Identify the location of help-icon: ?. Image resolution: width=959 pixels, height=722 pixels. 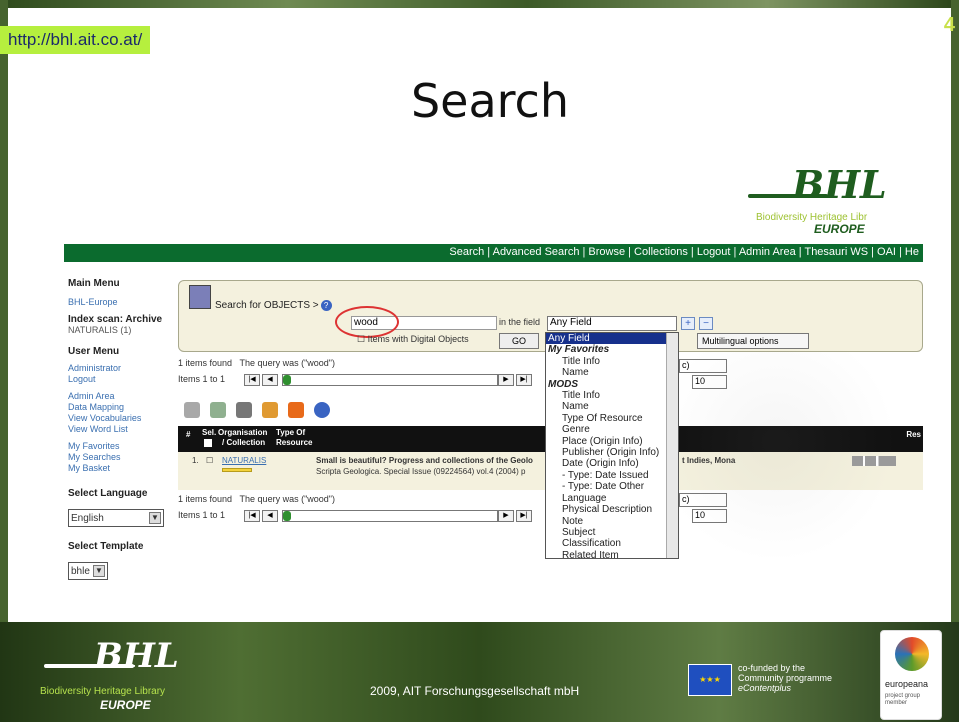
(326, 305).